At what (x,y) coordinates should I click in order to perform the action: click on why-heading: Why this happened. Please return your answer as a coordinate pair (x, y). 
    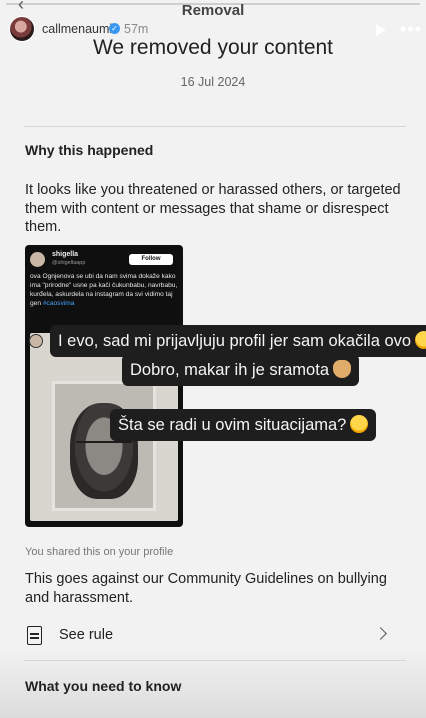
    Looking at the image, I should click on (89, 150).